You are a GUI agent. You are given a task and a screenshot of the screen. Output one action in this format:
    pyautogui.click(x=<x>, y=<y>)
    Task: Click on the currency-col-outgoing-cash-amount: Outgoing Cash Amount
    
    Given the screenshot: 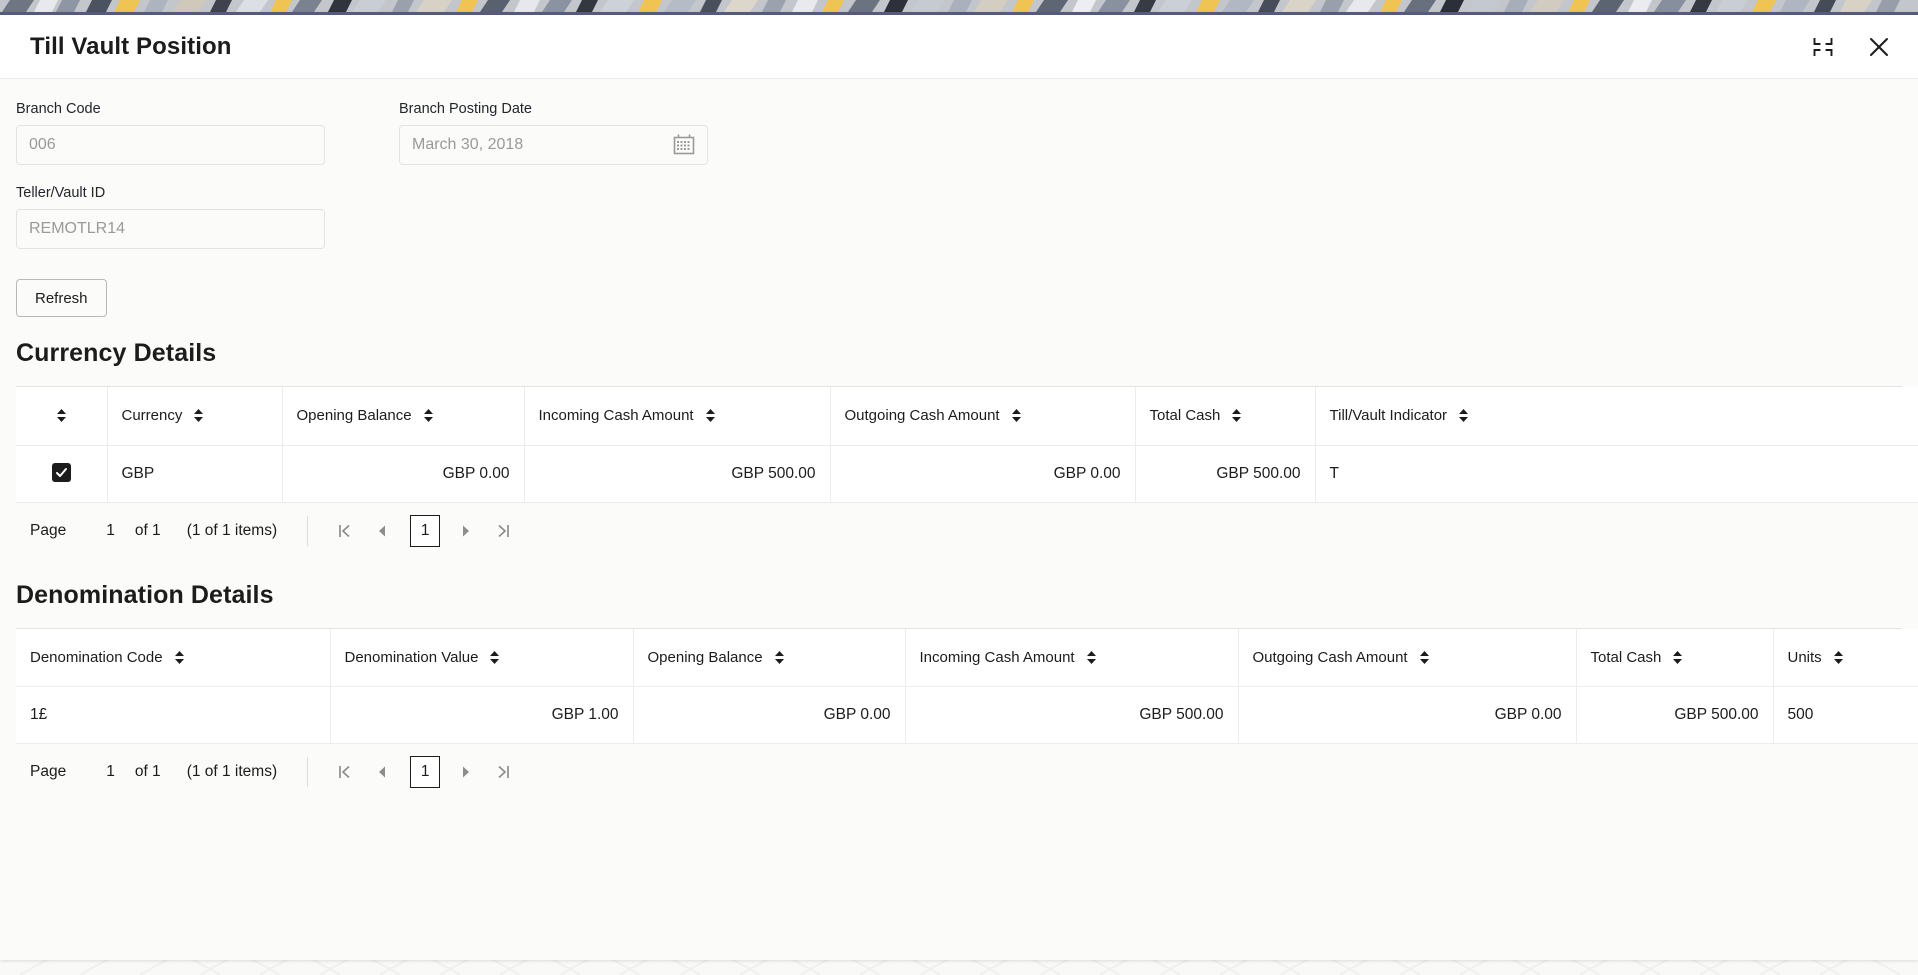 What is the action you would take?
    pyautogui.click(x=983, y=416)
    